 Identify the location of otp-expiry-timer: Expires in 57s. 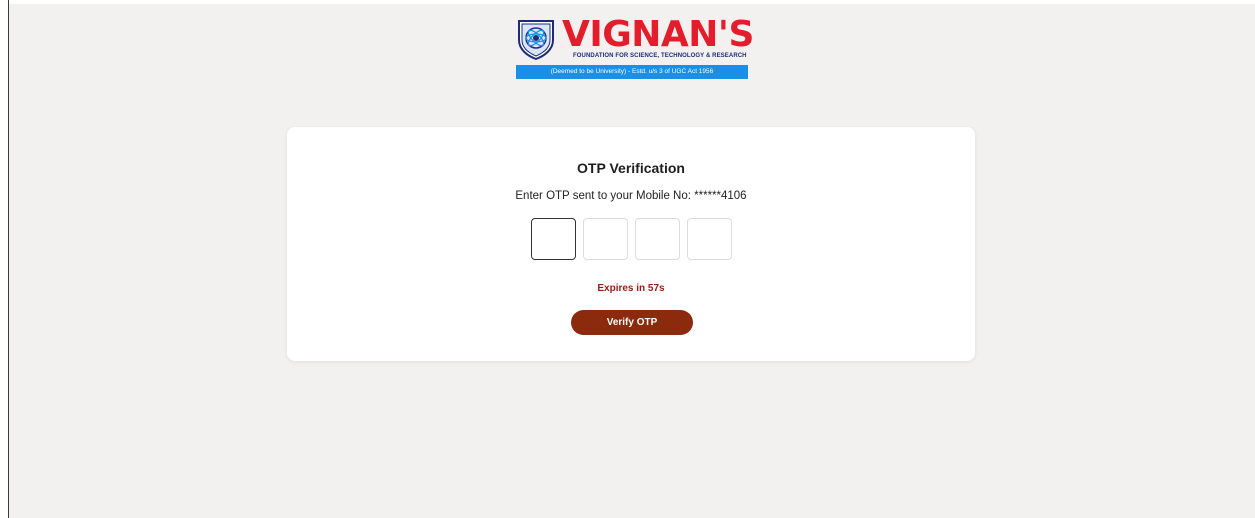
(631, 288).